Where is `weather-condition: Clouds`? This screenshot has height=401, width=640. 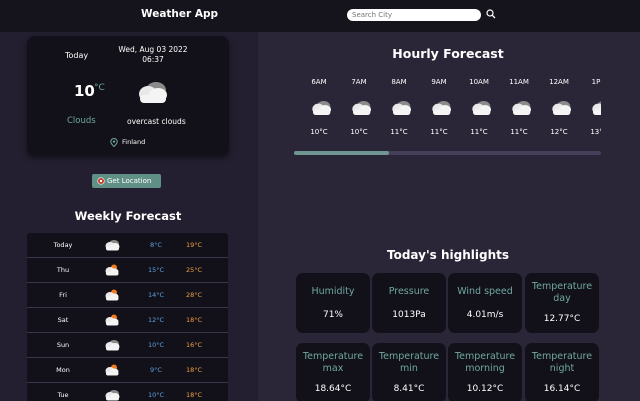
weather-condition: Clouds is located at coordinates (81, 121).